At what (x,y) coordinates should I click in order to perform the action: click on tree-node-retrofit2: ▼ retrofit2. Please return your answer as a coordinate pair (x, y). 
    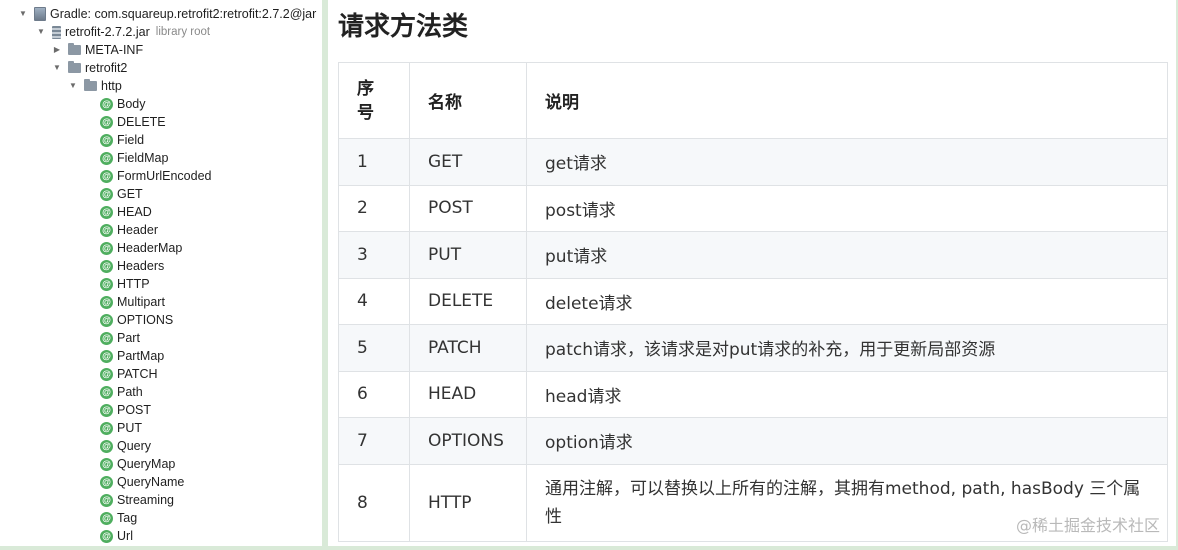
    Looking at the image, I should click on (89, 68).